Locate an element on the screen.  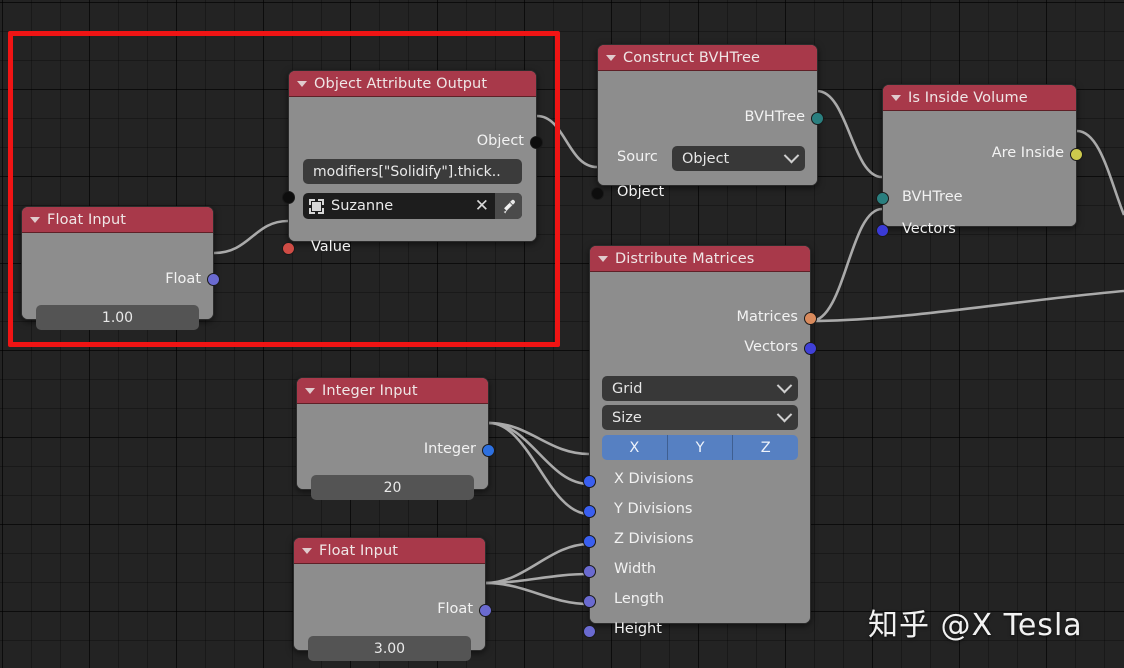
link-bvhtree-to-isinside is located at coordinates (849, 134).